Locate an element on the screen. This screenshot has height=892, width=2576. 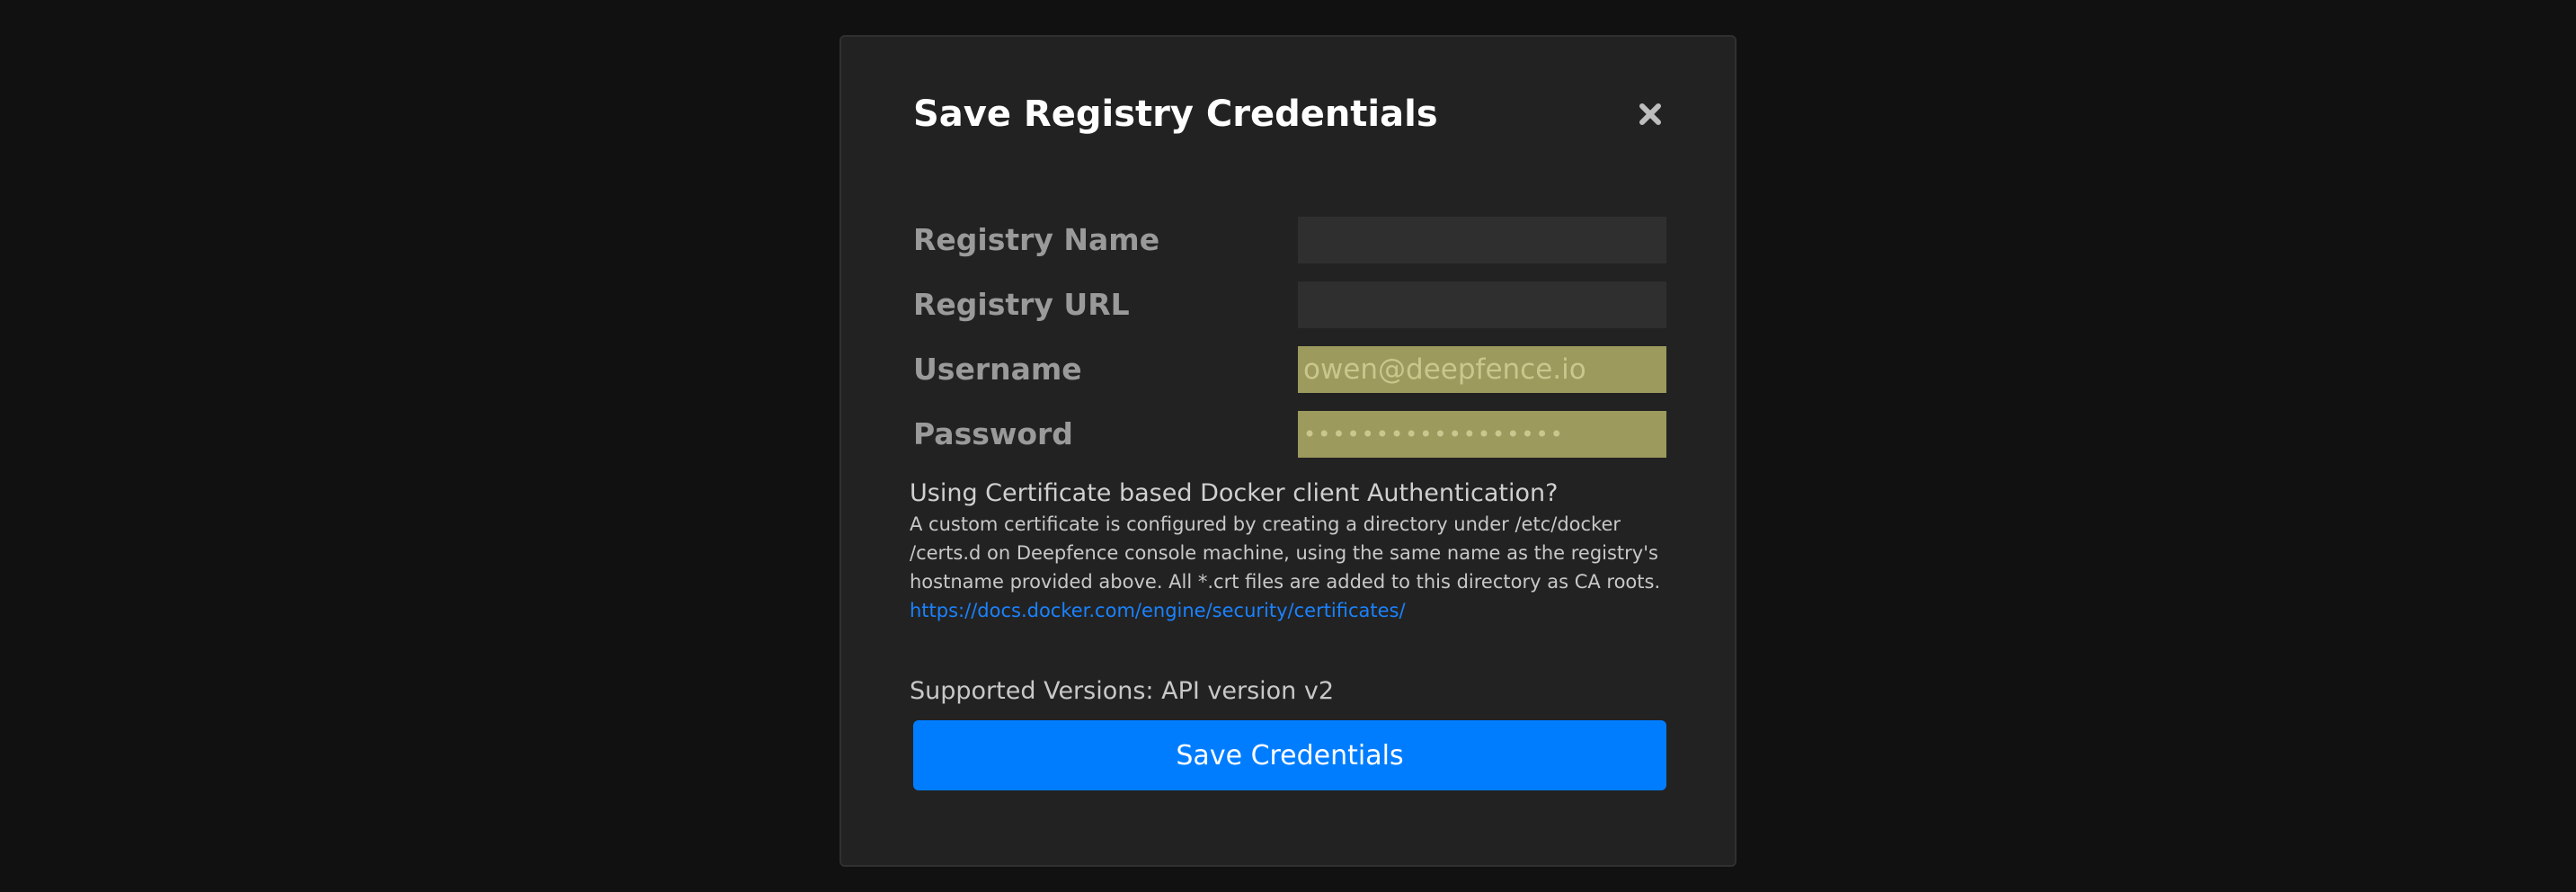
password-label: Password is located at coordinates (993, 433).